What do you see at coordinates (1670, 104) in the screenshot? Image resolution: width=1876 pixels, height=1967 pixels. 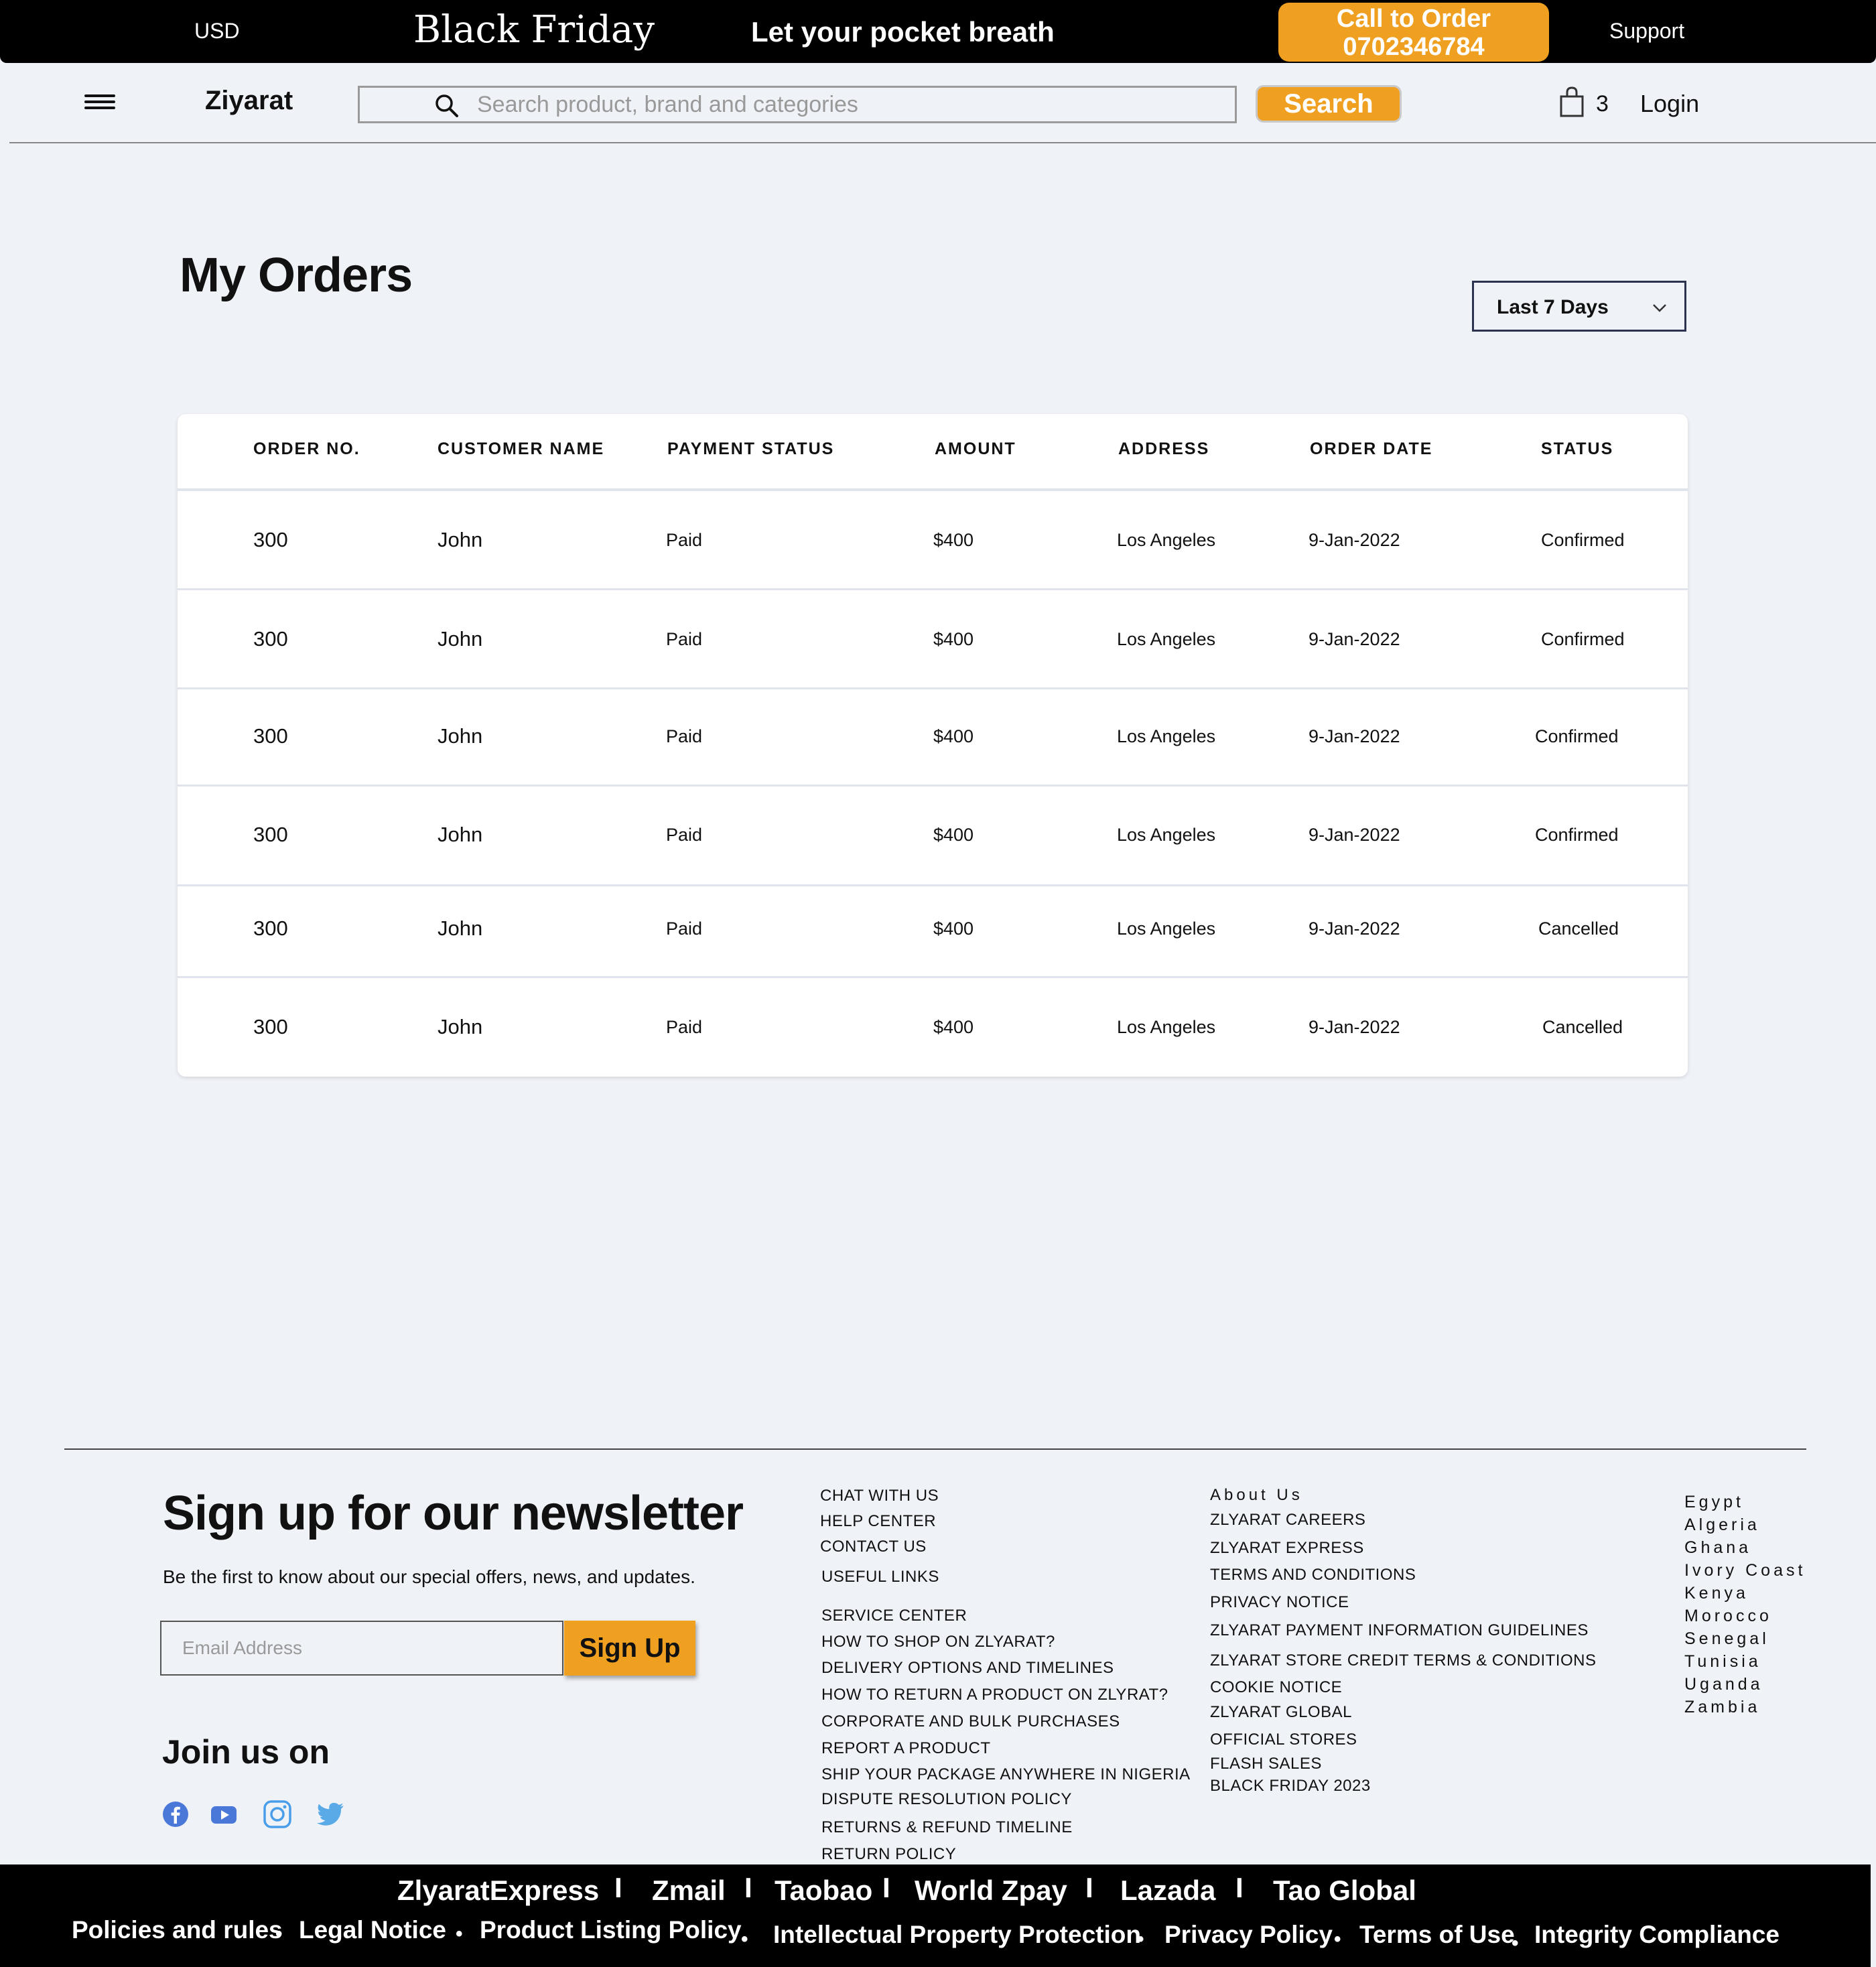 I see `login-link: Login` at bounding box center [1670, 104].